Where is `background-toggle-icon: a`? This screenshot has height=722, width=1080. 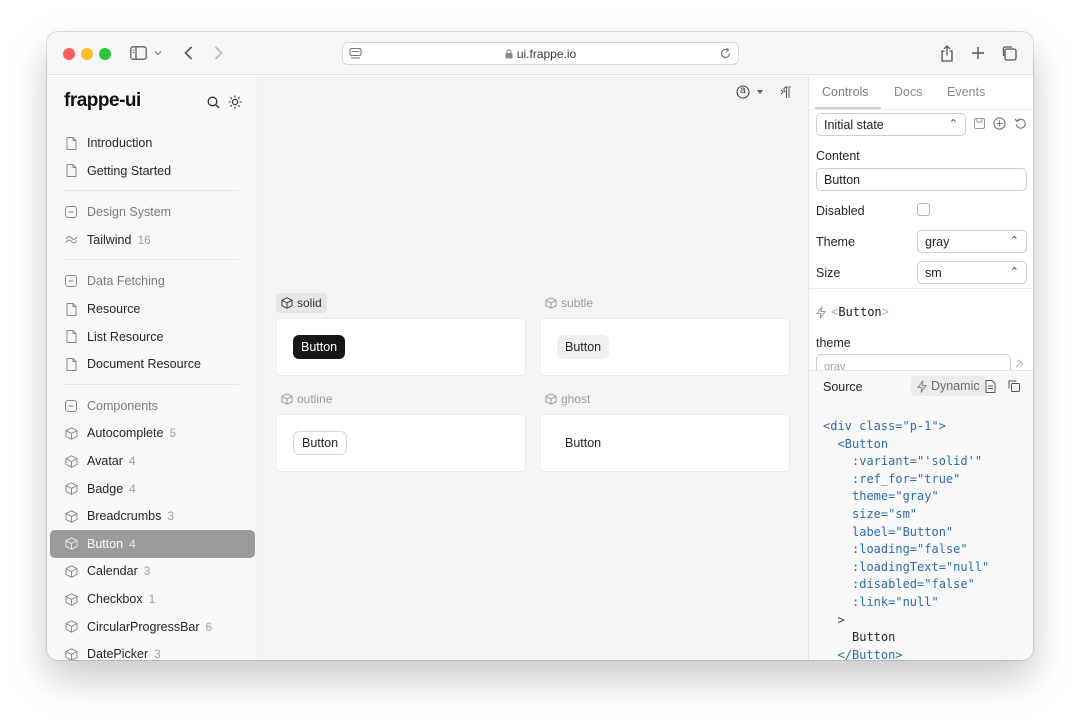
background-toggle-icon: a is located at coordinates (743, 92).